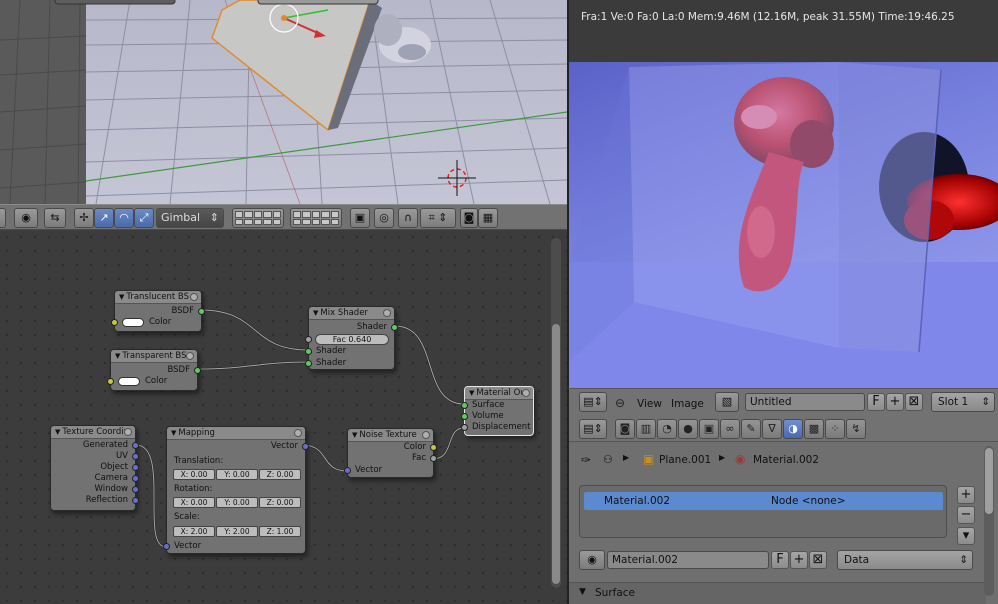 This screenshot has width=998, height=604. I want to click on add-slot-button: +, so click(966, 495).